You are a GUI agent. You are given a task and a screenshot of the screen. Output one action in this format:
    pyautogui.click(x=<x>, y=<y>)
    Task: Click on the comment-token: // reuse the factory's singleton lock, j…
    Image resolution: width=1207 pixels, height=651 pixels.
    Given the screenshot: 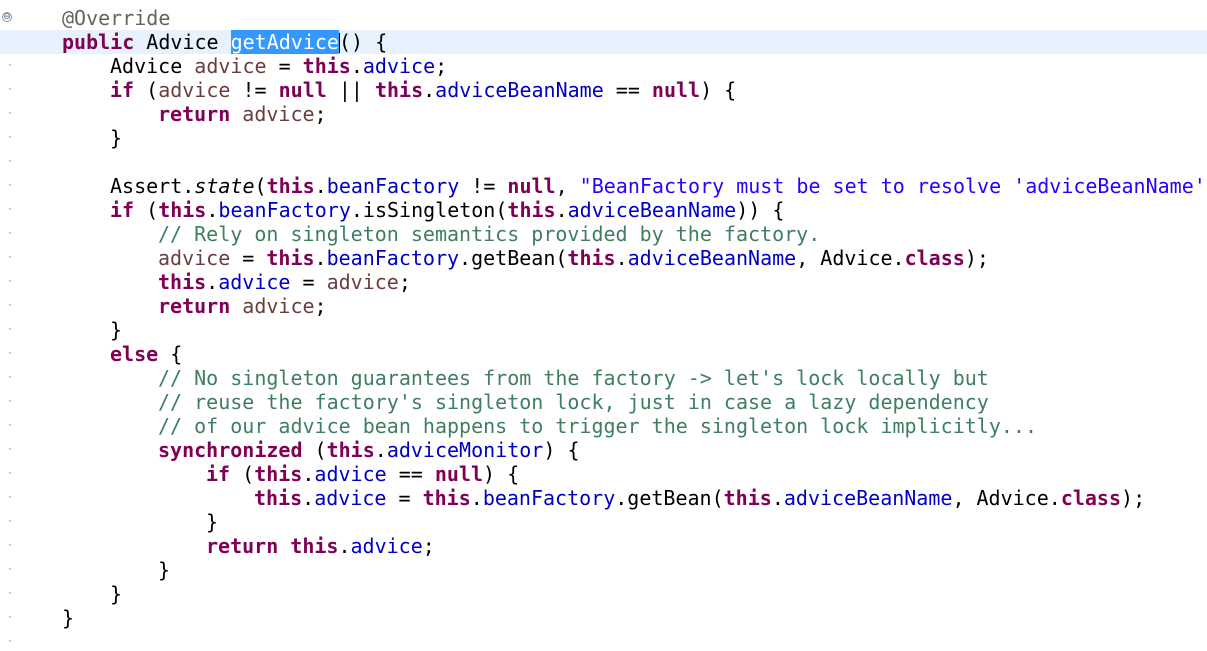 What is the action you would take?
    pyautogui.click(x=573, y=402)
    